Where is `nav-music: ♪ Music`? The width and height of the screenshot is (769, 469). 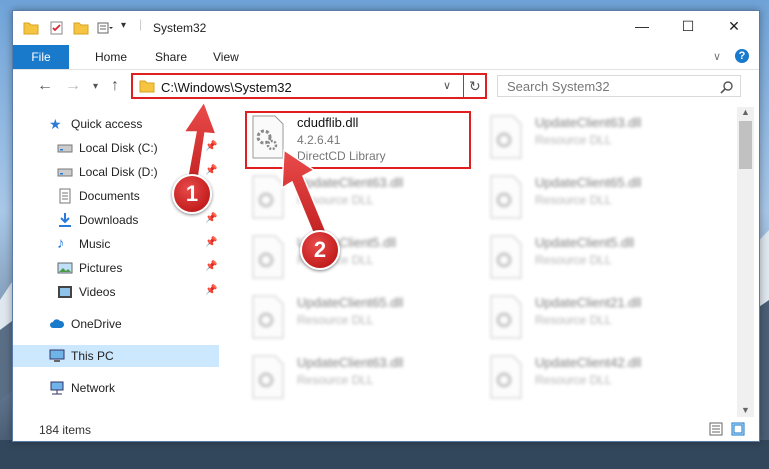
nav-music: ♪ Music is located at coordinates (83, 244).